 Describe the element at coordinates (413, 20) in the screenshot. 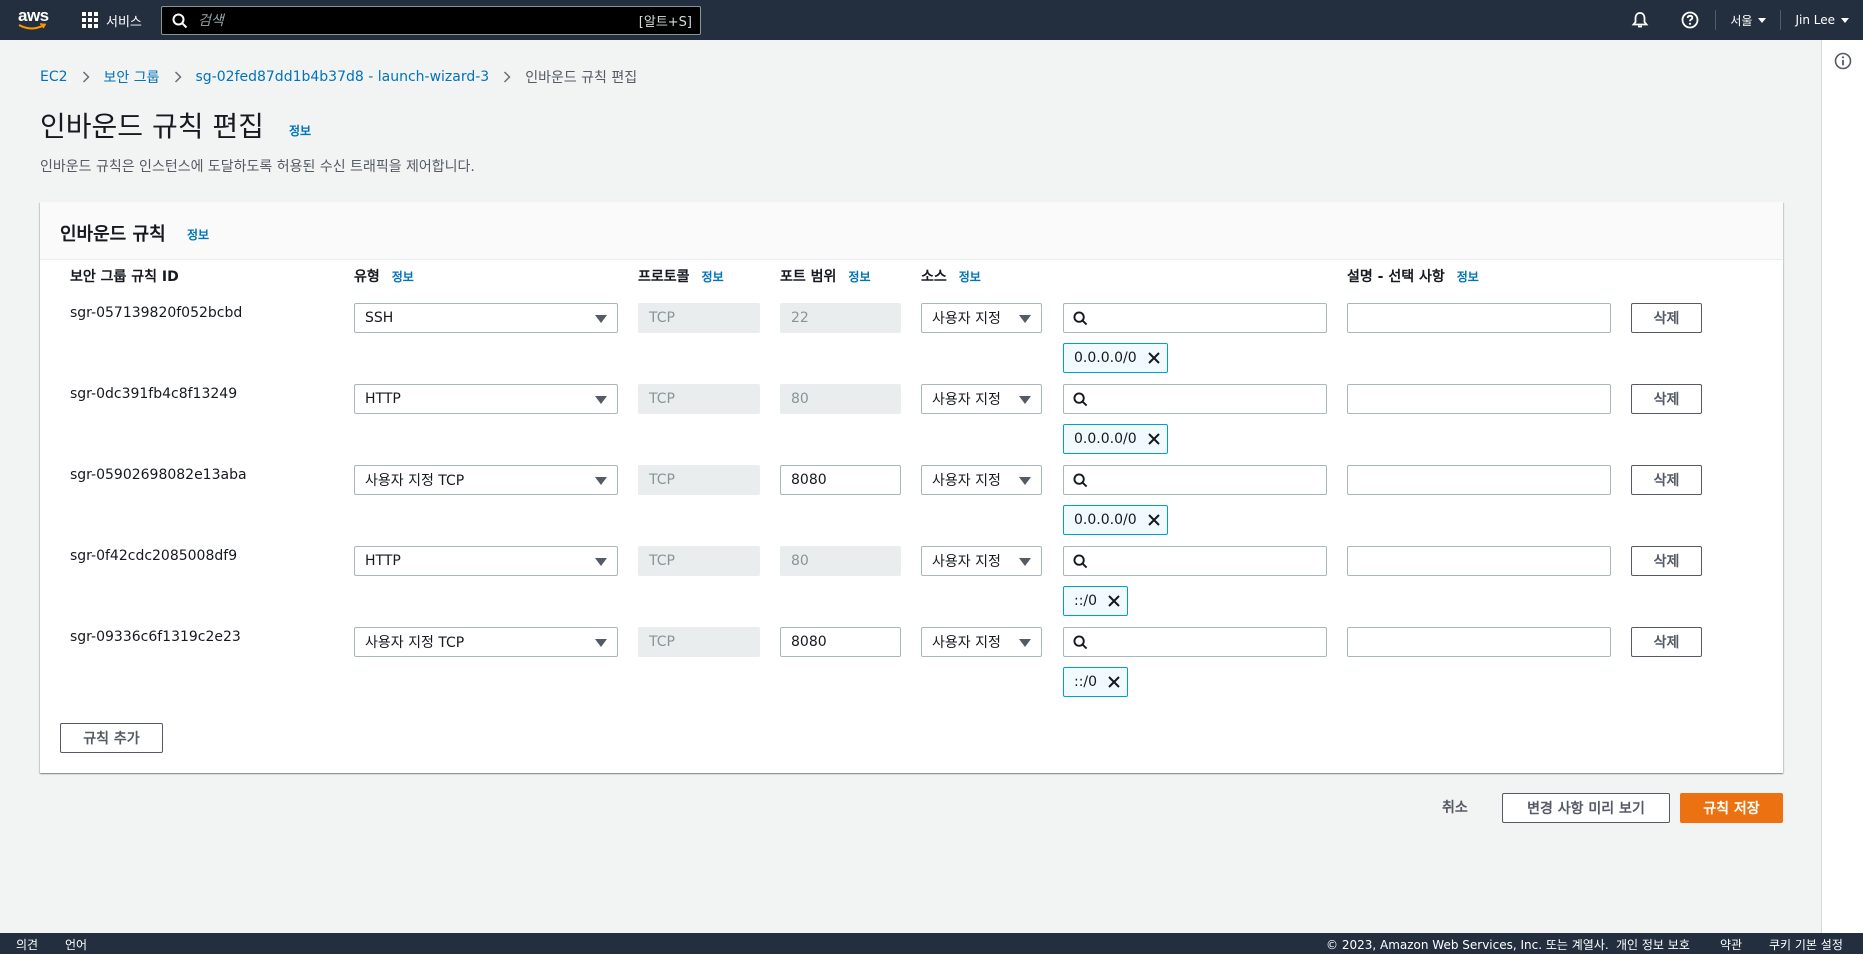

I see `search-input` at that location.